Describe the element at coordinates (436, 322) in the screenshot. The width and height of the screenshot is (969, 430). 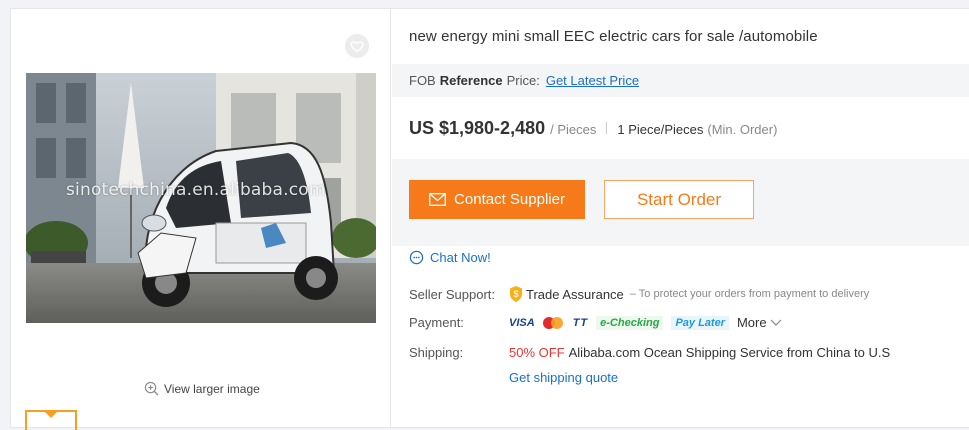
I see `payment-label: Payment:` at that location.